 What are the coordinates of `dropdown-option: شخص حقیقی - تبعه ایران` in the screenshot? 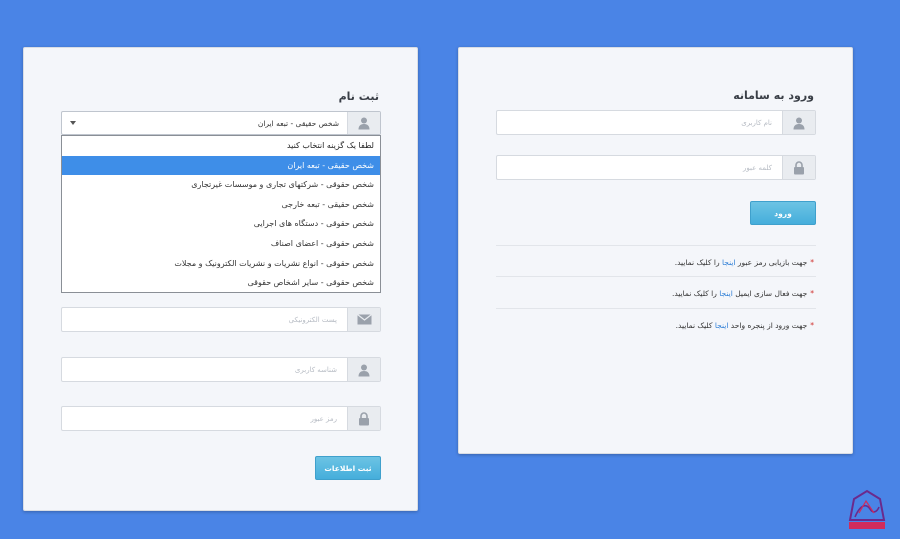 It's located at (221, 165).